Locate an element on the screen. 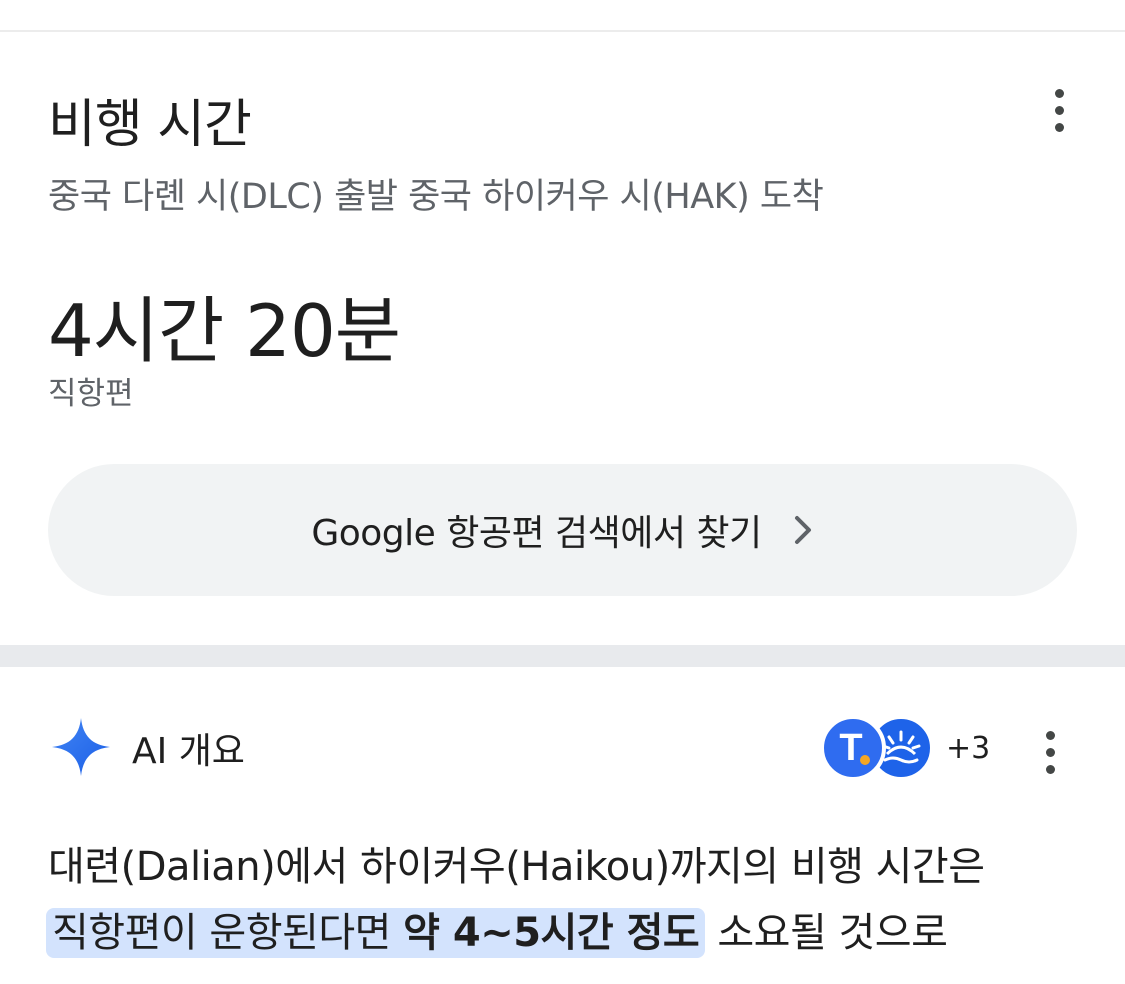 The width and height of the screenshot is (1125, 984). top-divider is located at coordinates (562, 16).